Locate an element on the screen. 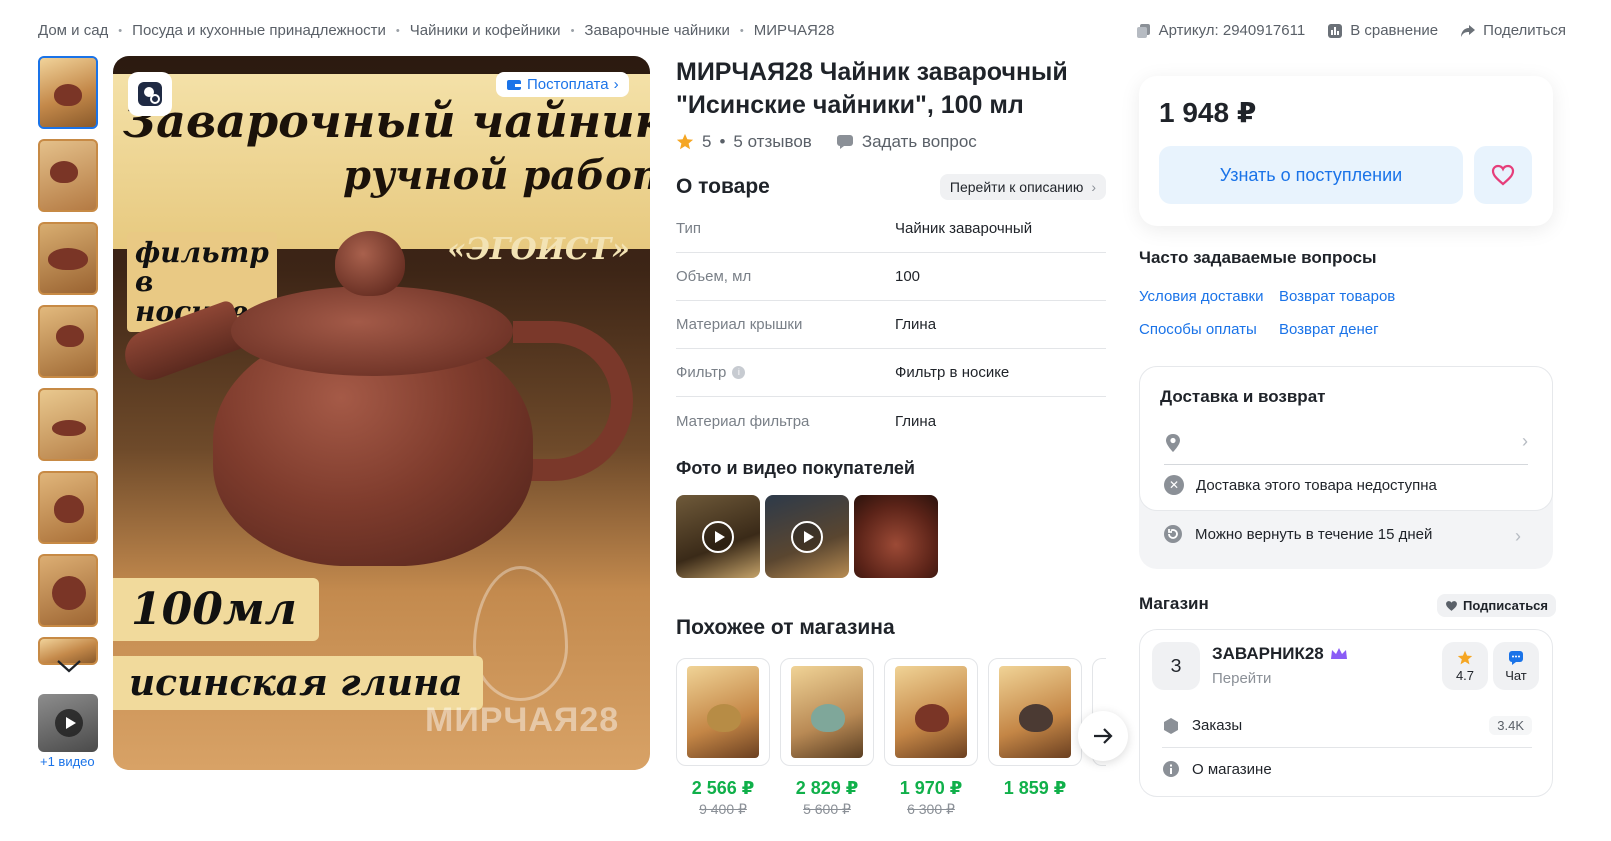 Image resolution: width=1611 pixels, height=841 pixels. article-copy: Артикул: 2940917611 is located at coordinates (1221, 30).